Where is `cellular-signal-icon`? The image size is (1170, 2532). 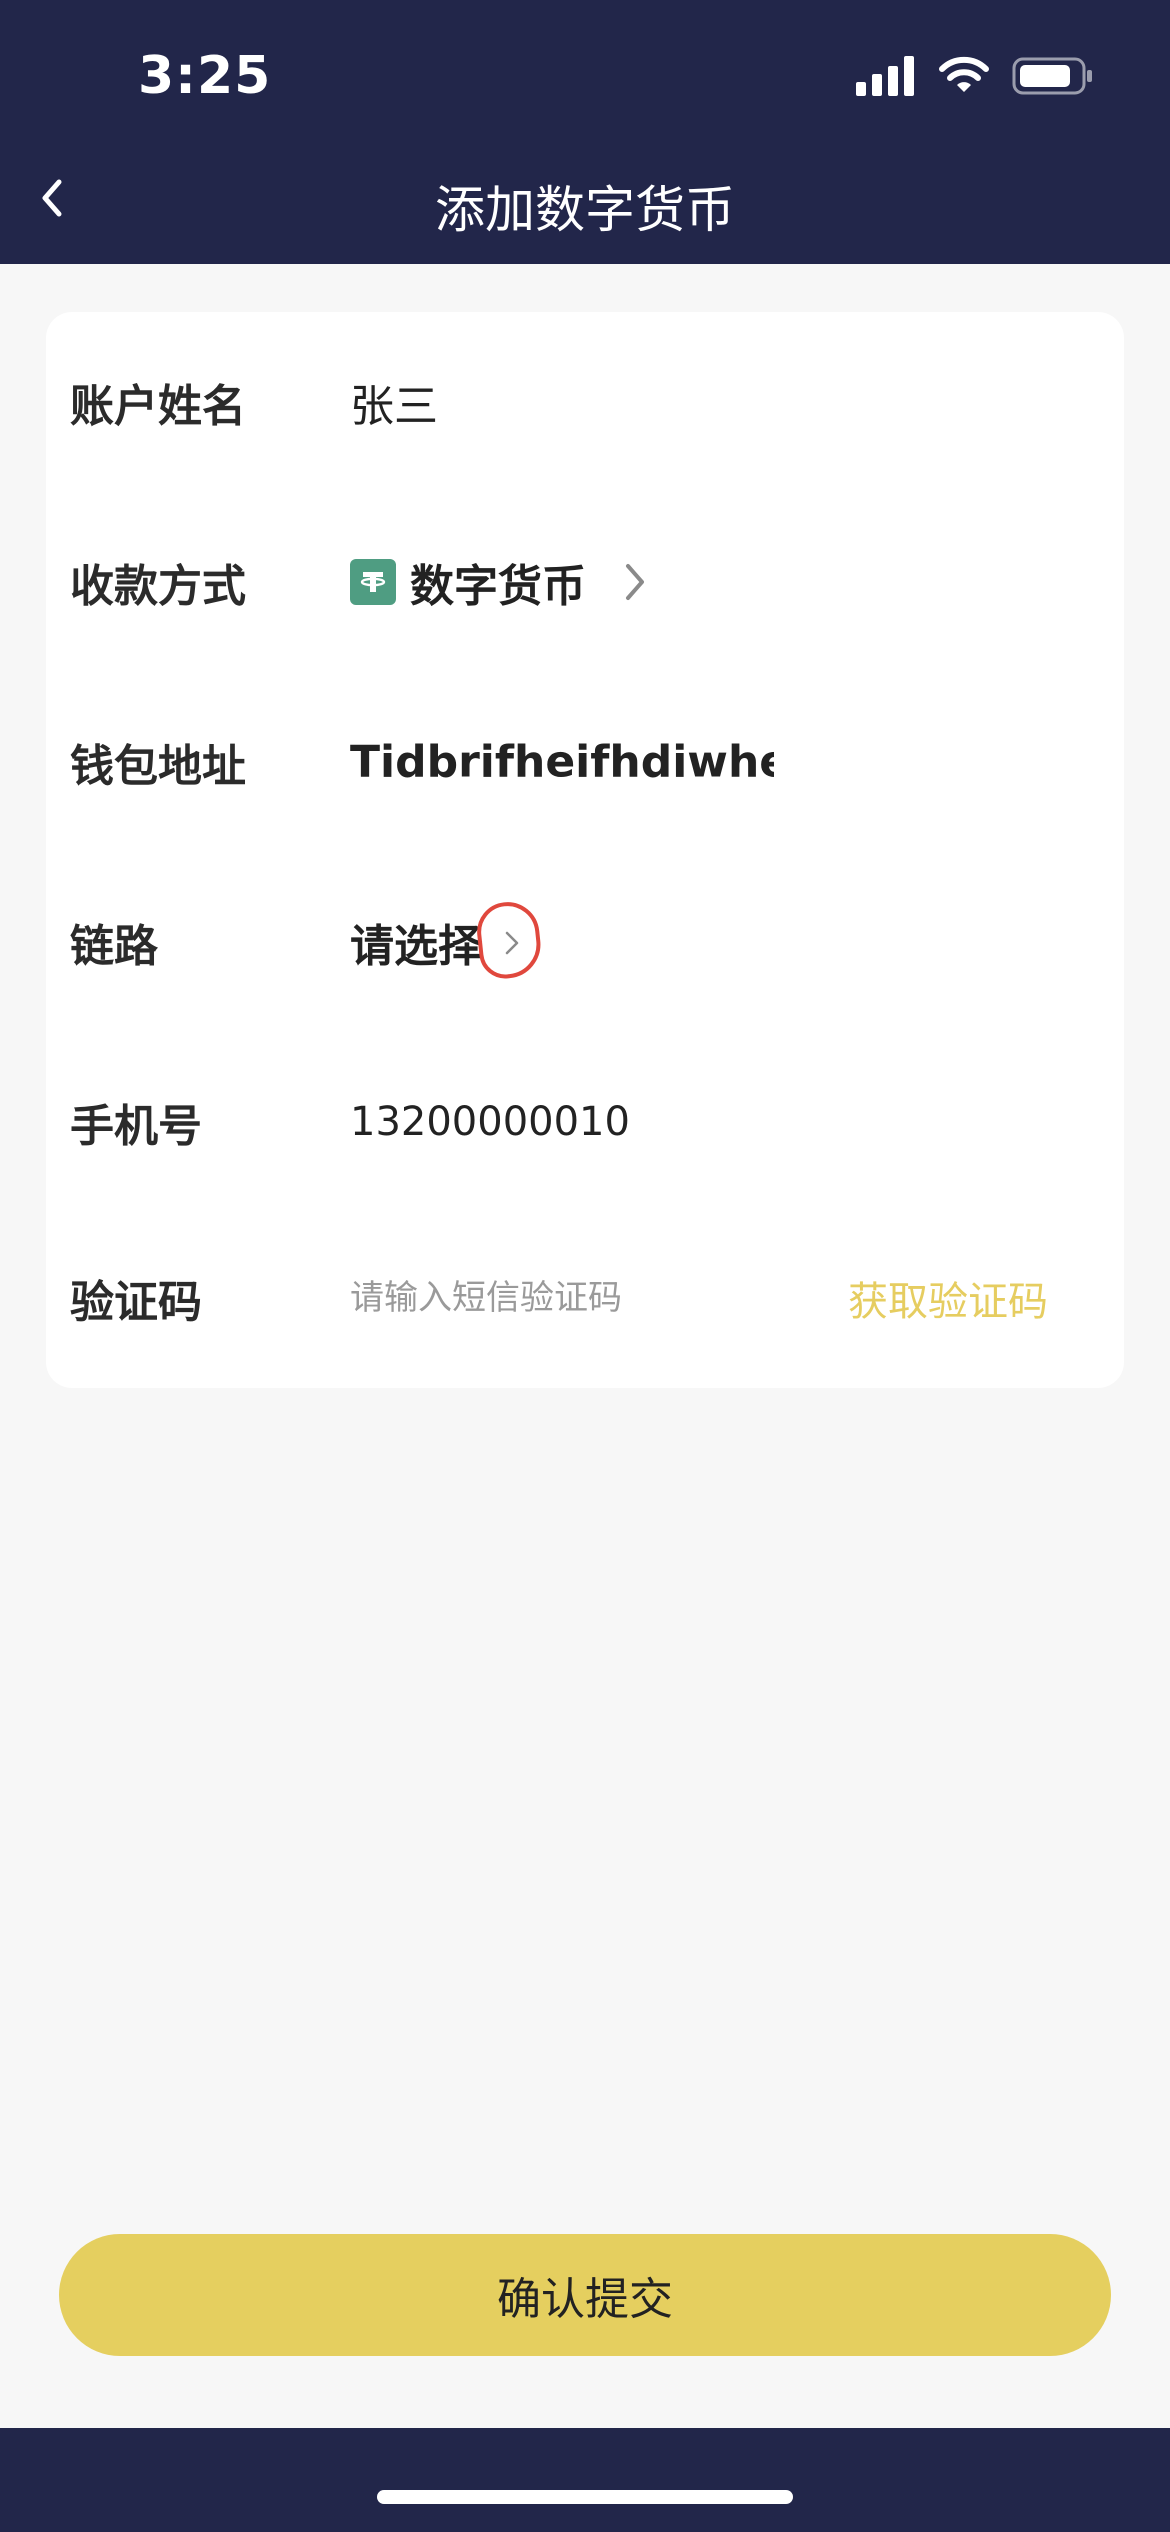 cellular-signal-icon is located at coordinates (886, 78).